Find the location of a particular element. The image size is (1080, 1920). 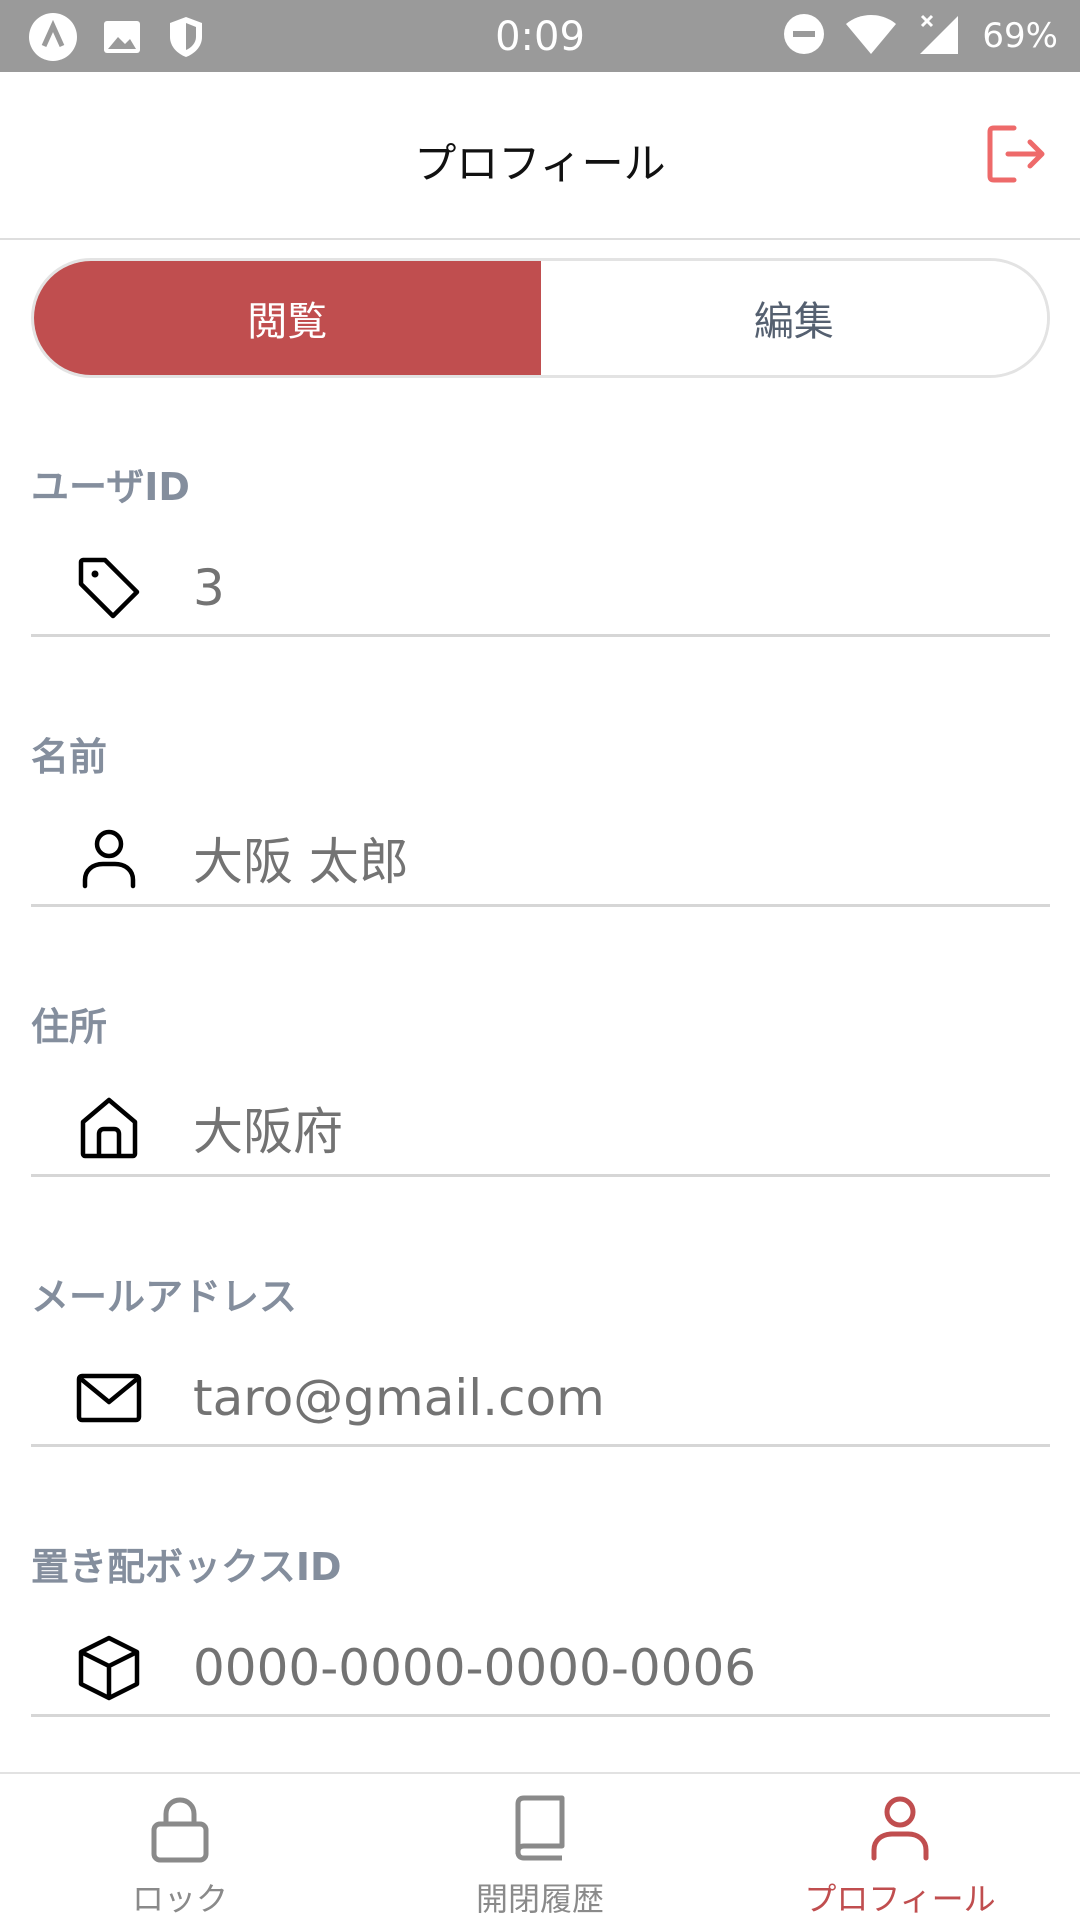

box-id-value: 0000-0000-0000-0006 is located at coordinates (475, 1668).